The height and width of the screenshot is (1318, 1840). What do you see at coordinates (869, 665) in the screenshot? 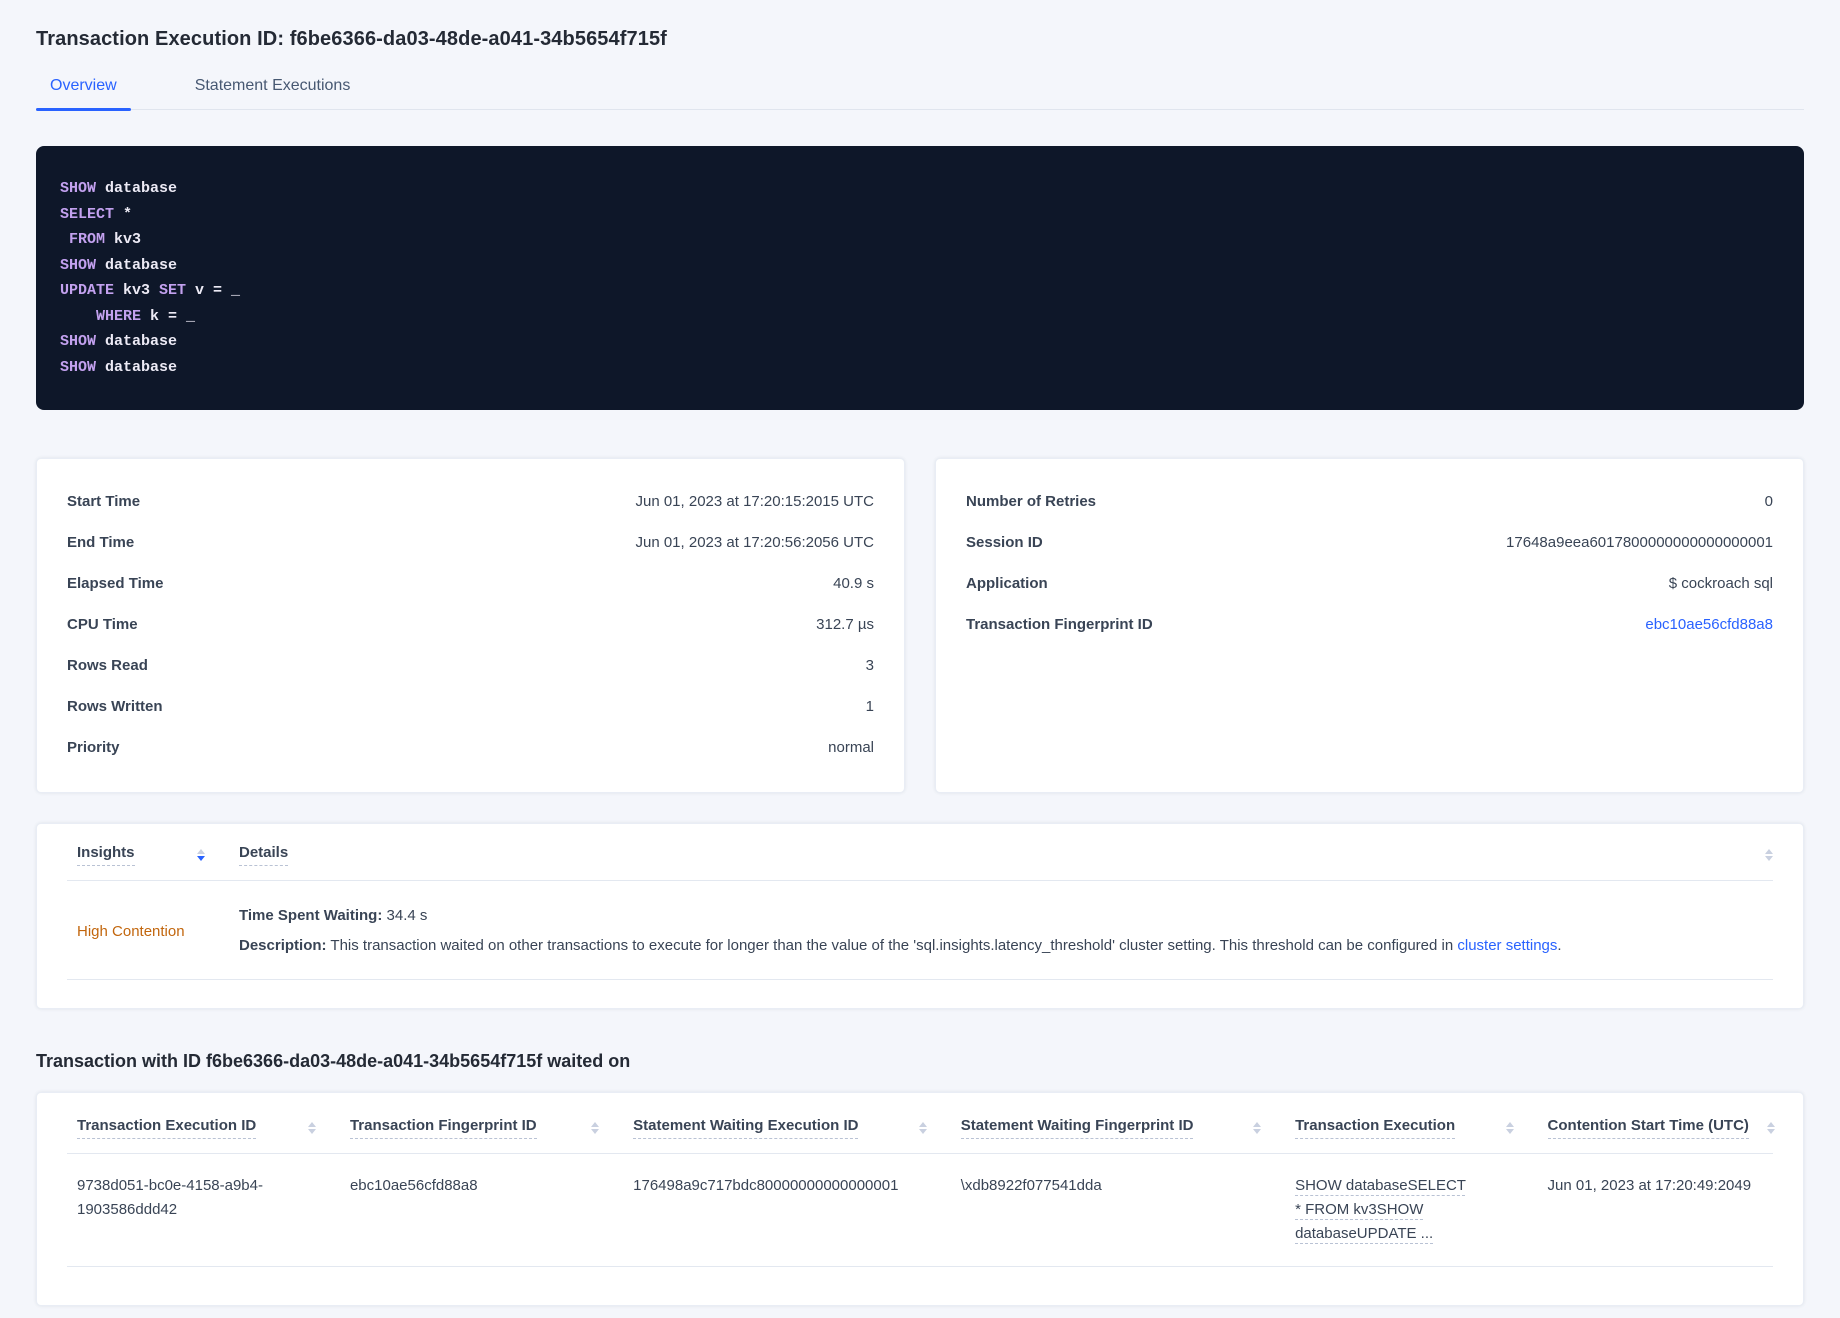
I see `stat-value: 3` at bounding box center [869, 665].